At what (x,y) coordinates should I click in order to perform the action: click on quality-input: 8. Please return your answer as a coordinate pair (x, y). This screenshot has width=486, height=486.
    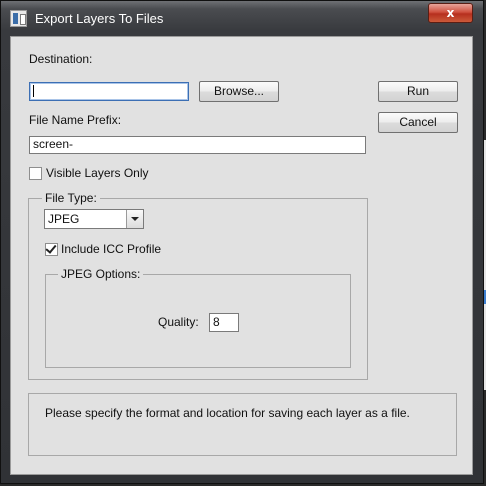
    Looking at the image, I should click on (224, 322).